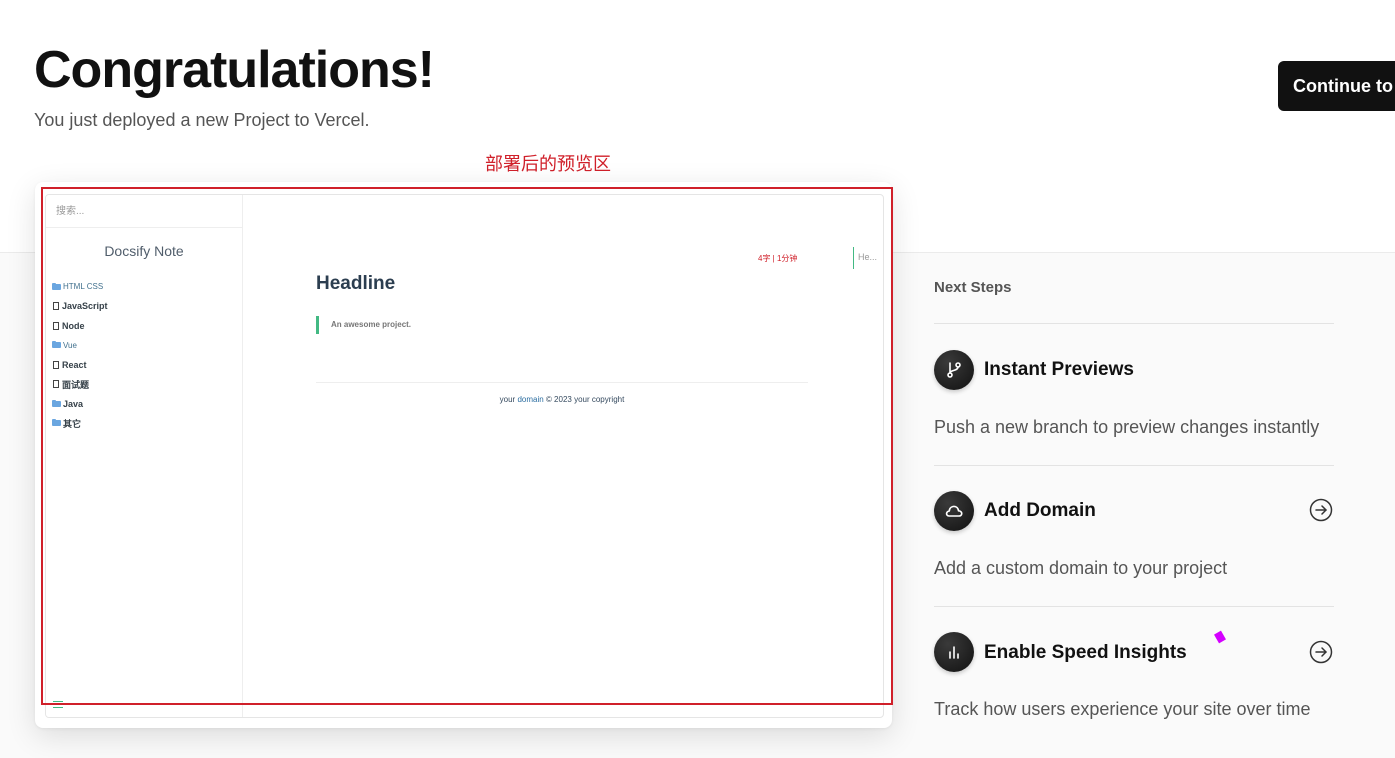 The width and height of the screenshot is (1395, 758). Describe the element at coordinates (954, 511) in the screenshot. I see `cloud-icon` at that location.